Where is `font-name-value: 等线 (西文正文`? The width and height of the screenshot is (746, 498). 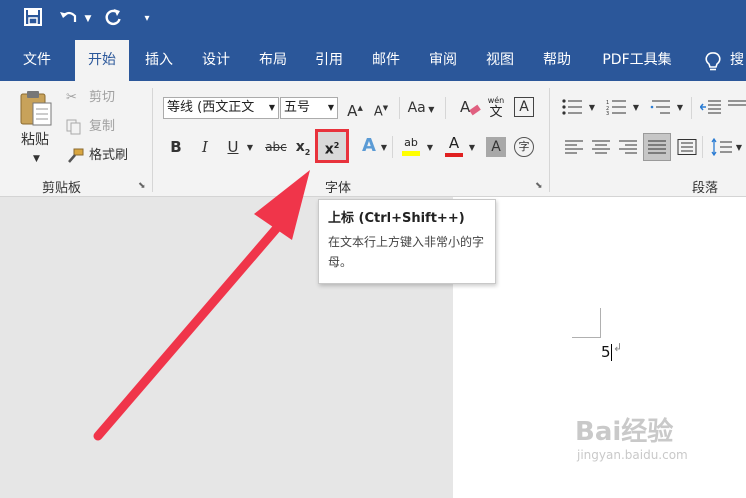
font-name-value: 等线 (西文正文 is located at coordinates (211, 107).